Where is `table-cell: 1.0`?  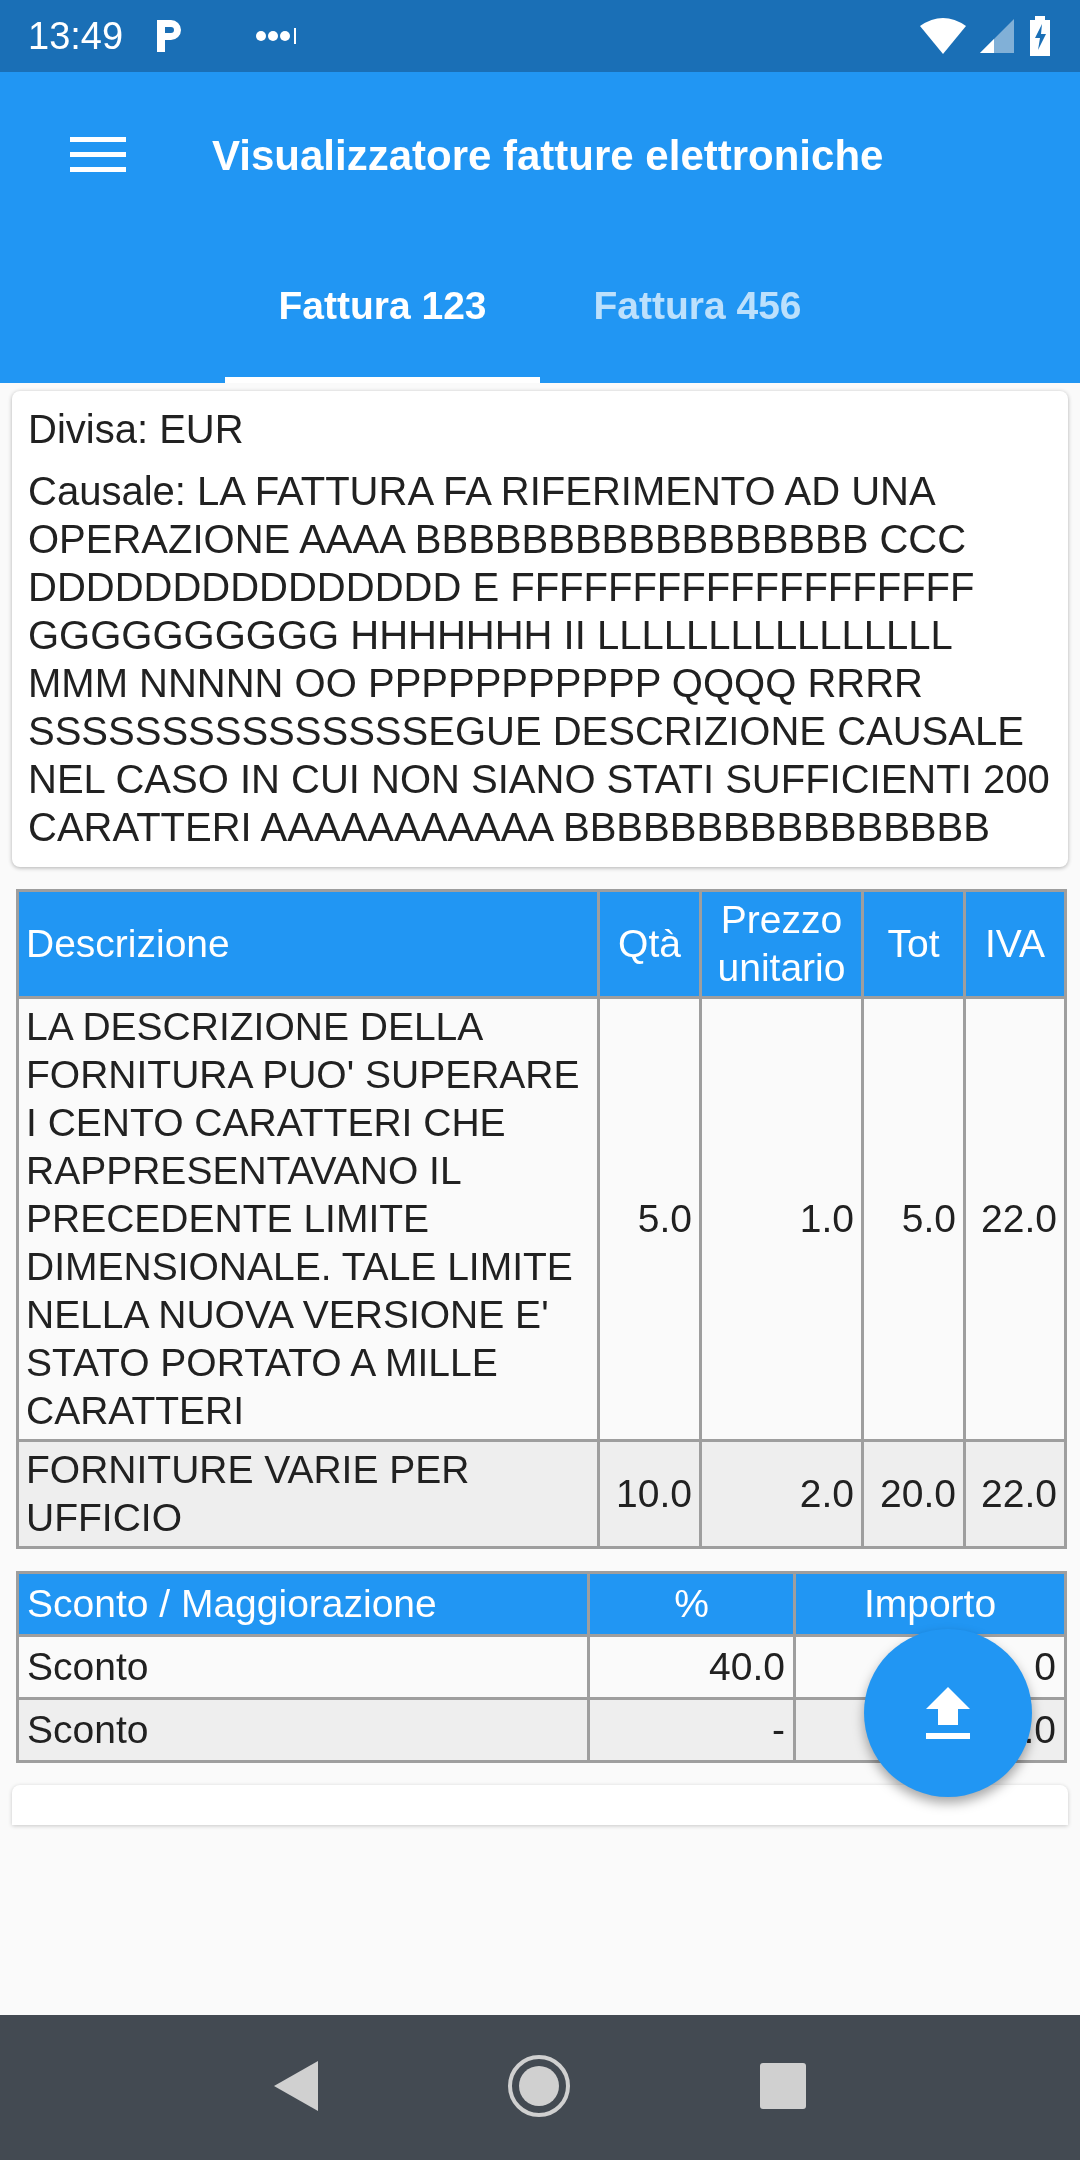 table-cell: 1.0 is located at coordinates (781, 1219).